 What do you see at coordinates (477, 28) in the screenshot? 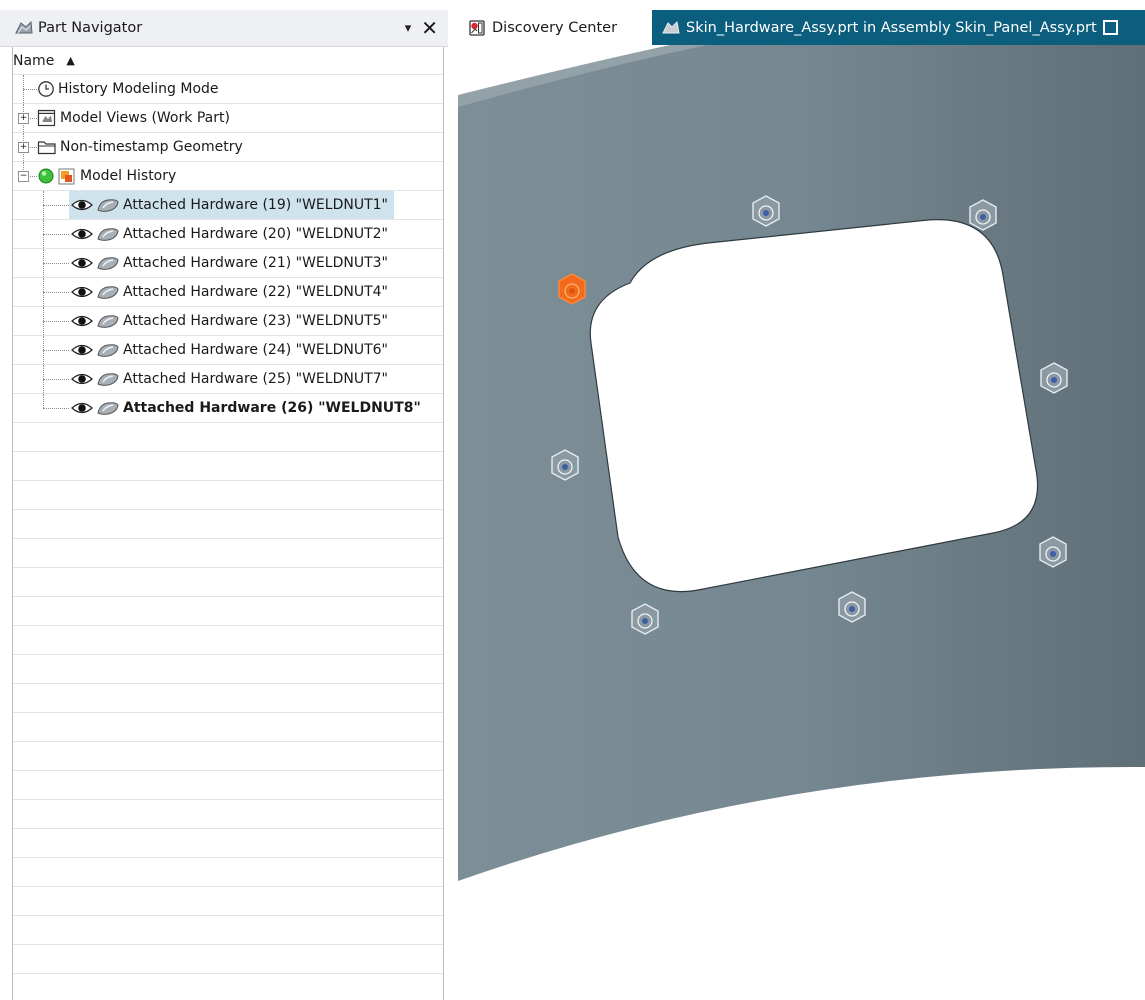
I see `discovery-center-icon` at bounding box center [477, 28].